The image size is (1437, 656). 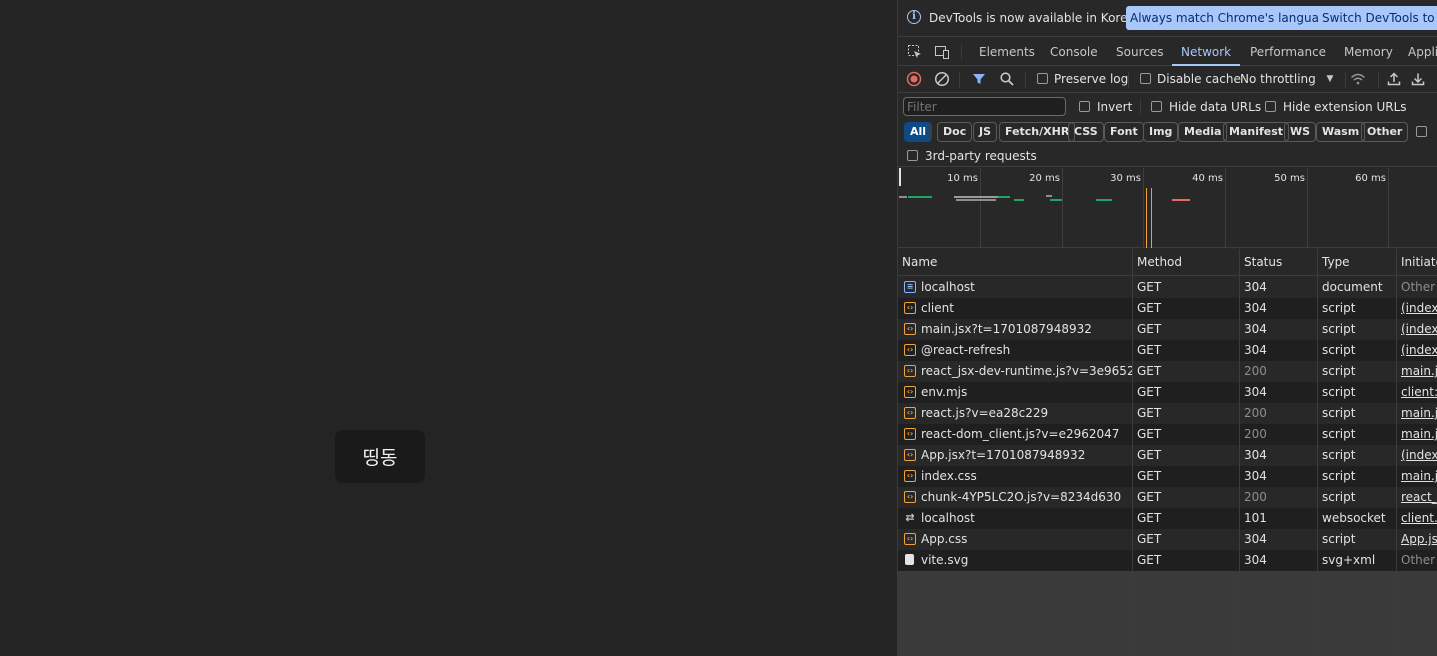 I want to click on search-icon, so click(x=1007, y=79).